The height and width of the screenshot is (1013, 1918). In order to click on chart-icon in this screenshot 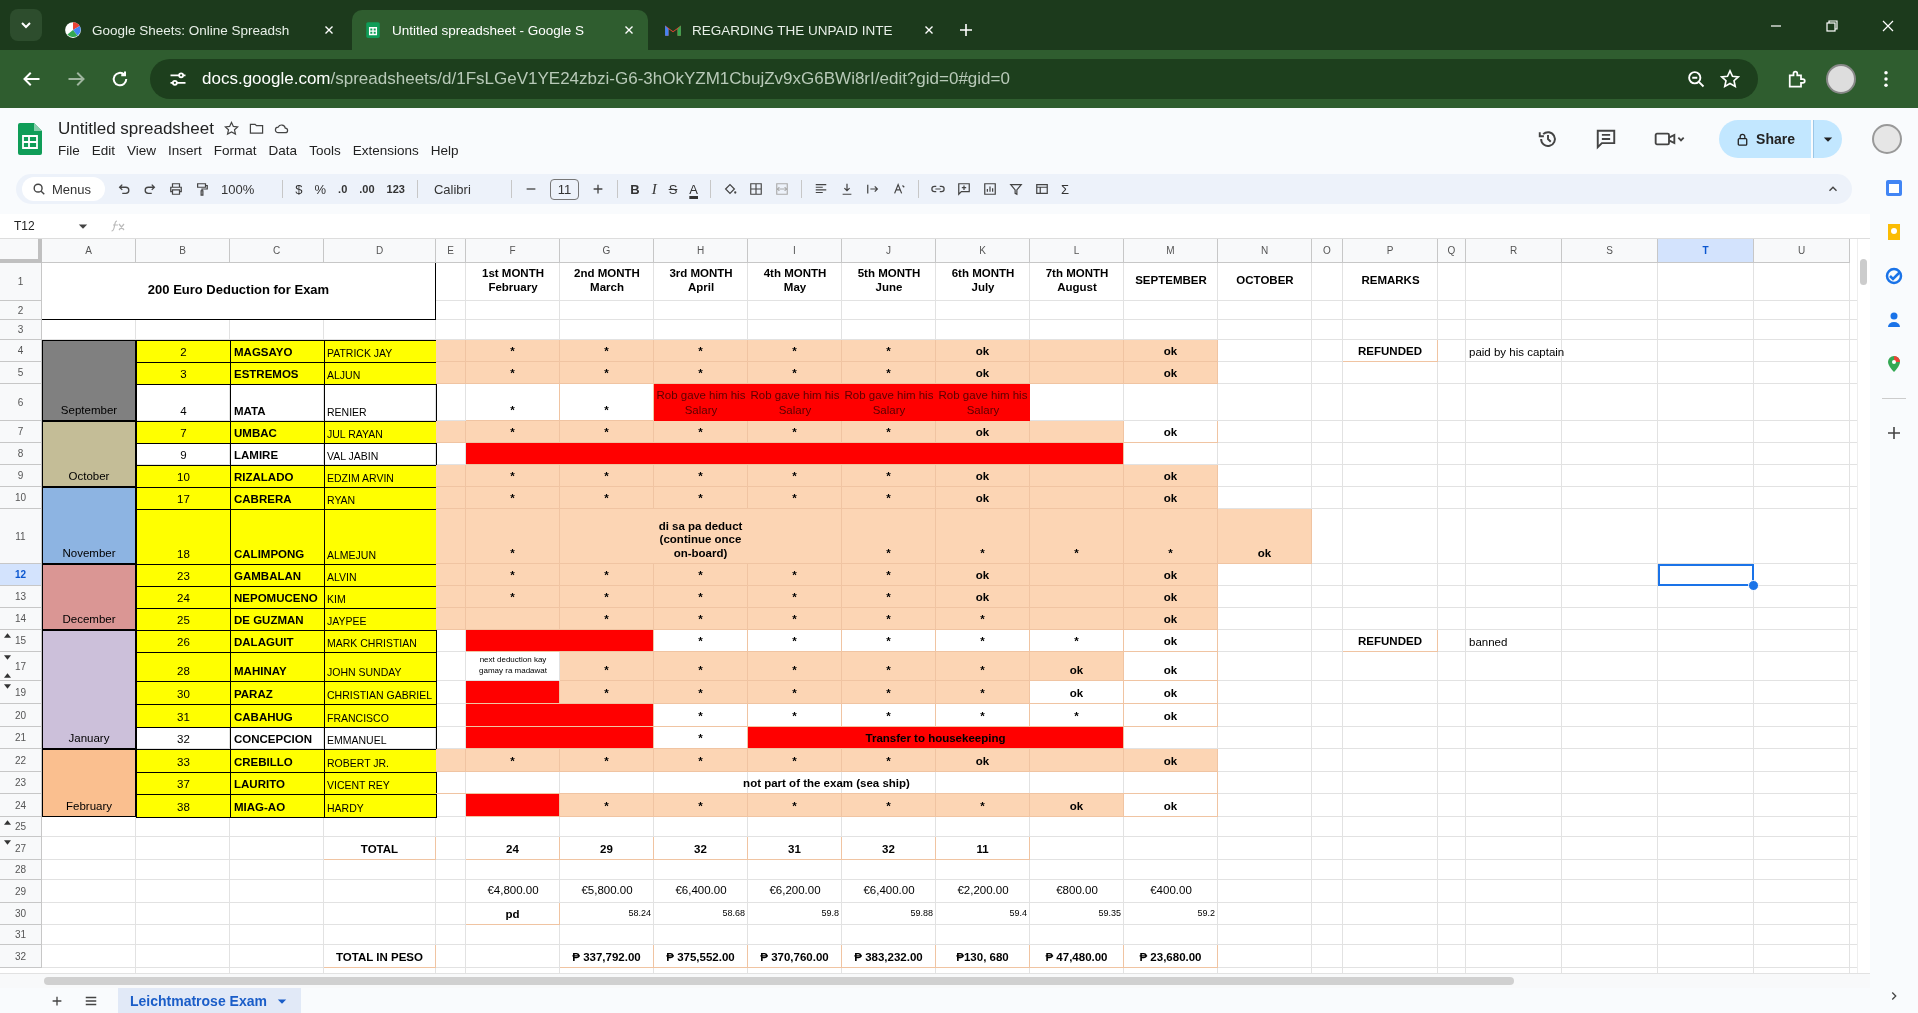, I will do `click(990, 189)`.